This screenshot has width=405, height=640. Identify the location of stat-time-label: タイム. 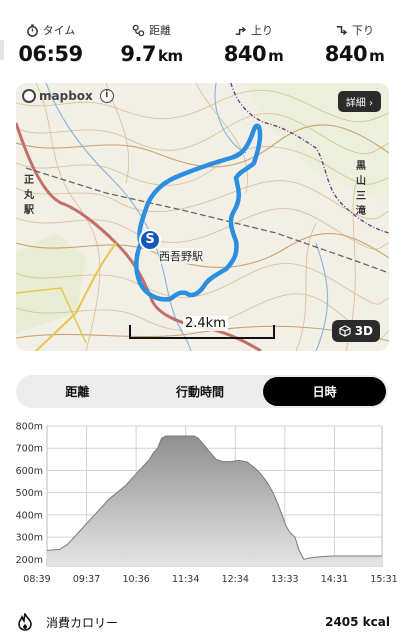
(59, 30).